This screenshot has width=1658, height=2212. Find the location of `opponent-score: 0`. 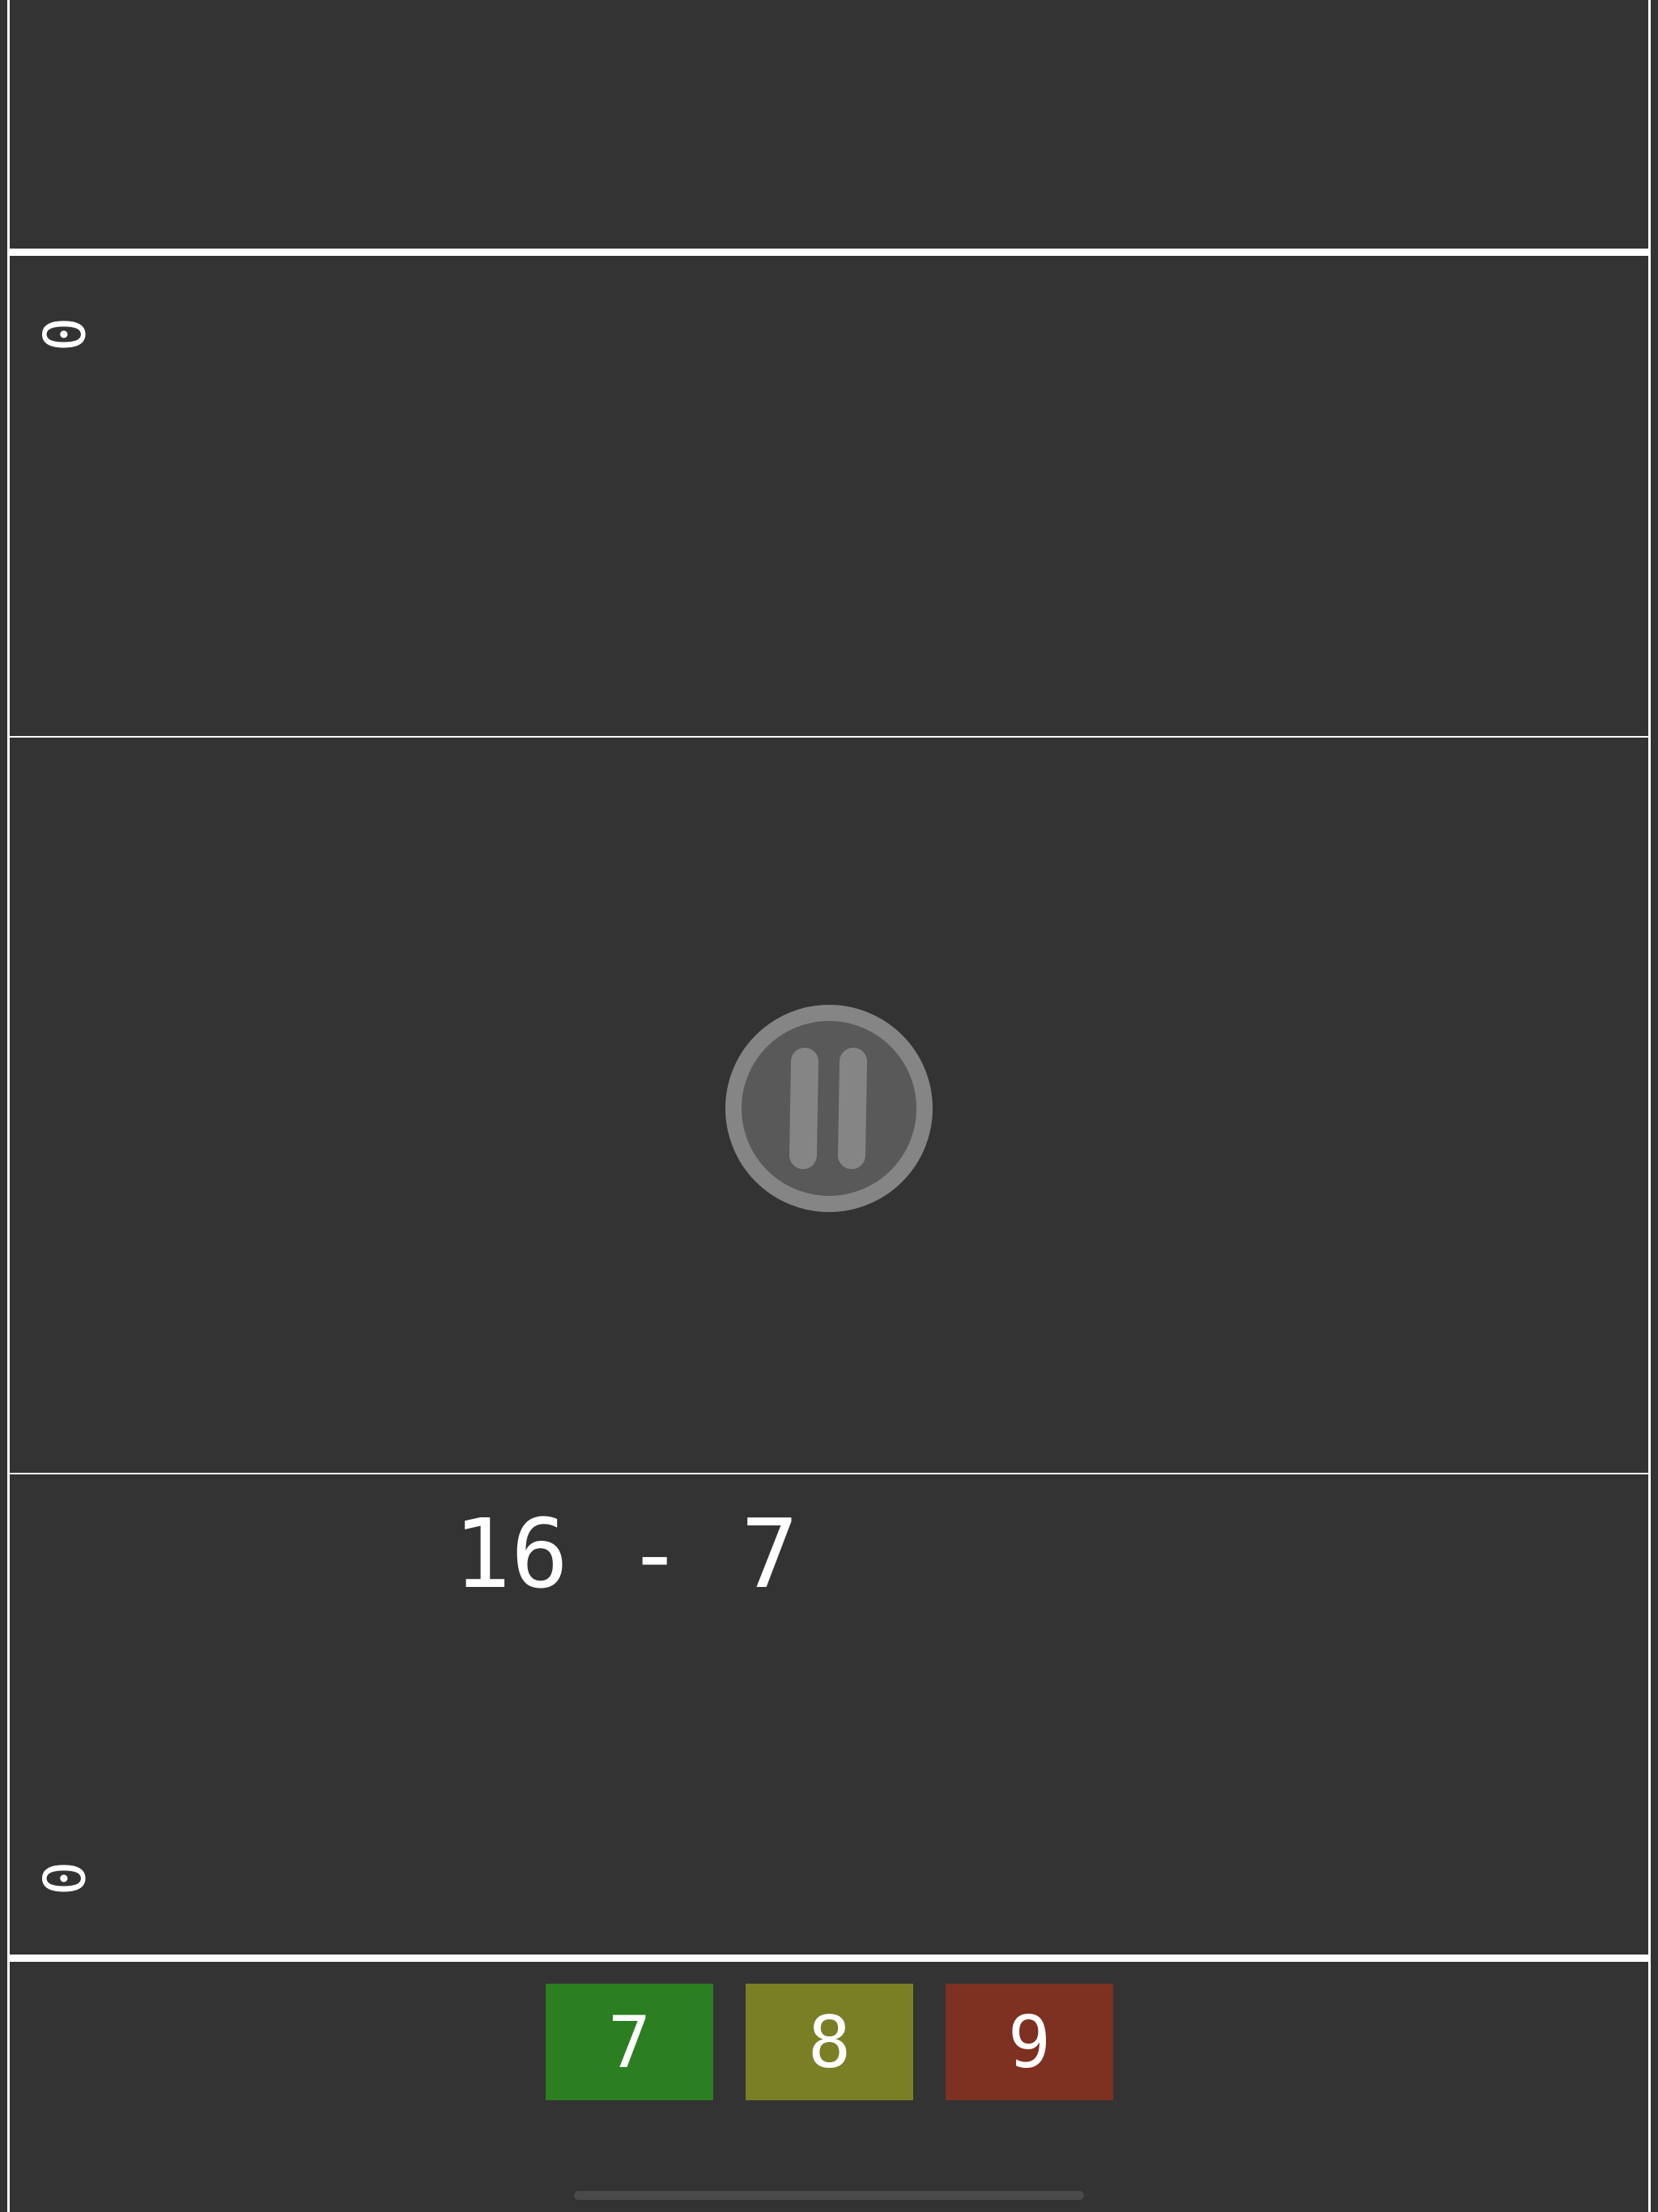

opponent-score: 0 is located at coordinates (62, 335).